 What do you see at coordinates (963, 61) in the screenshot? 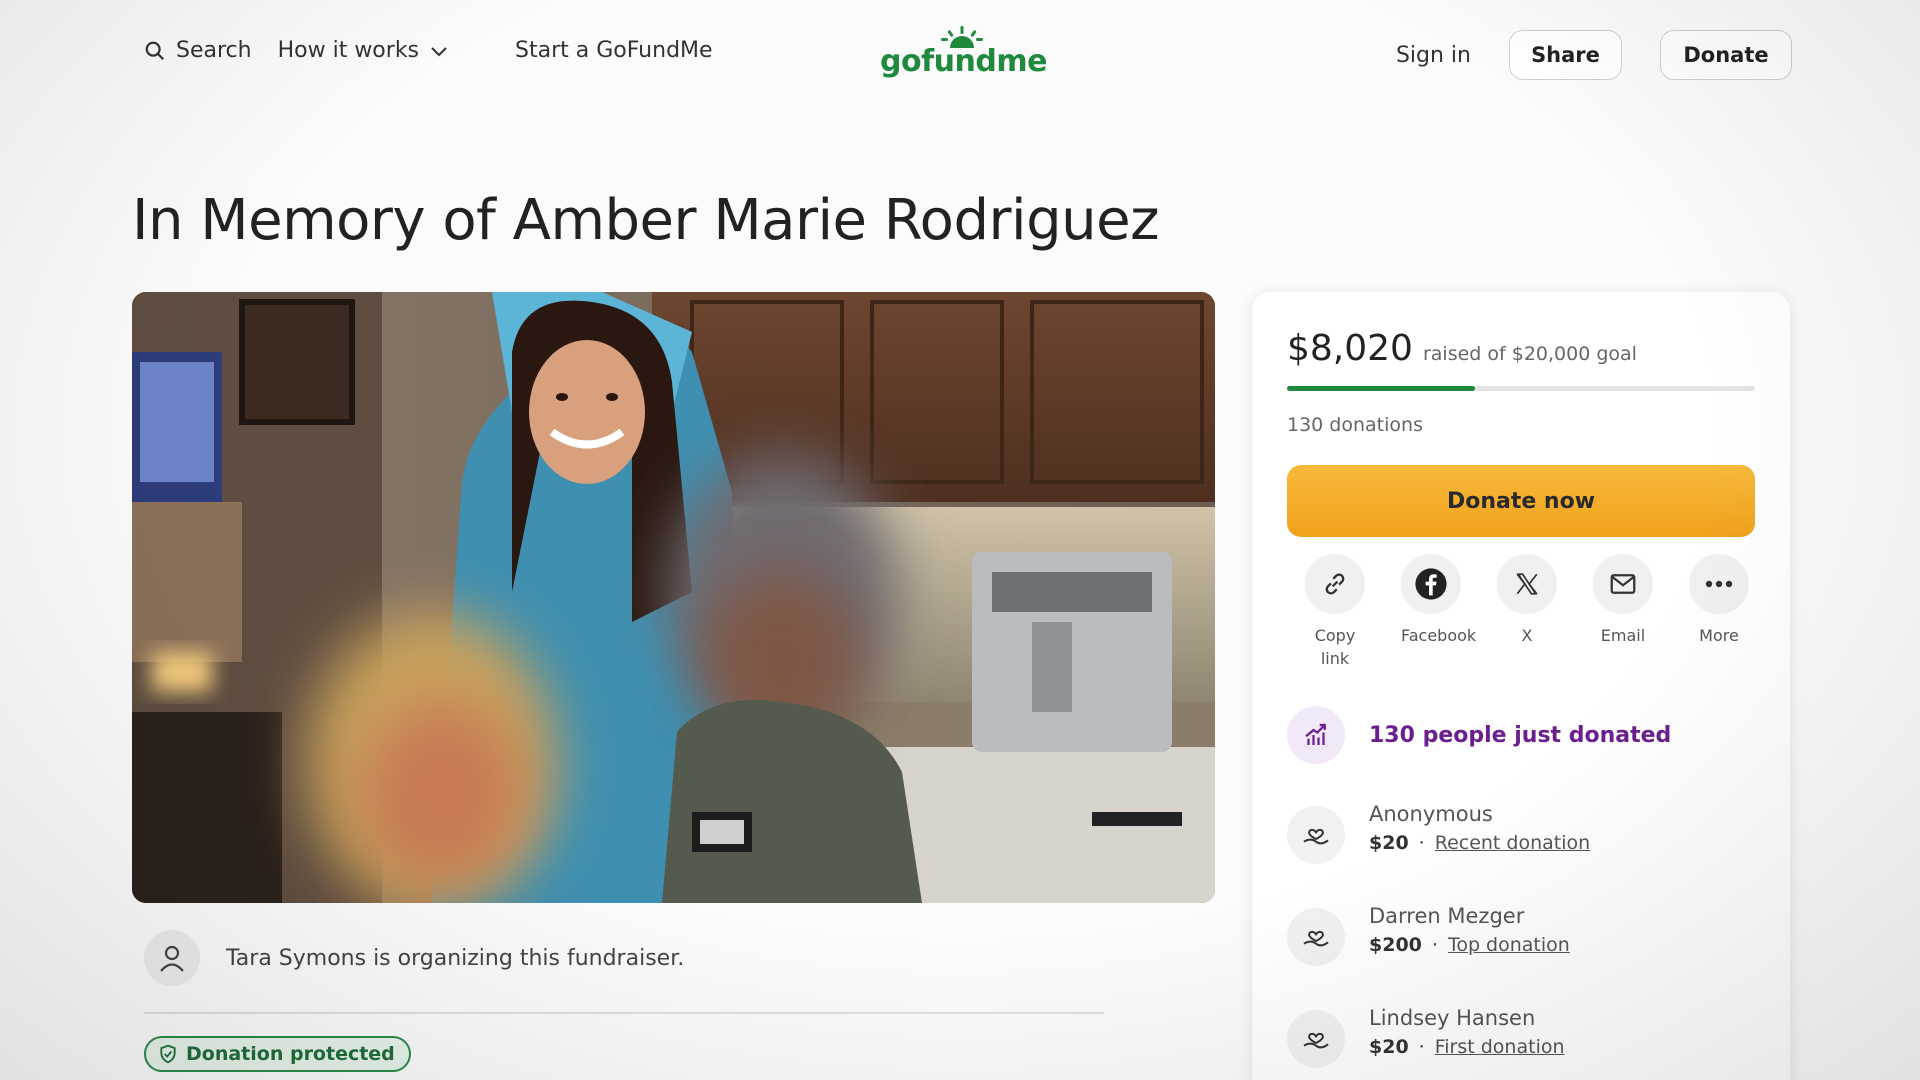
I see `logo-text: gofundme` at bounding box center [963, 61].